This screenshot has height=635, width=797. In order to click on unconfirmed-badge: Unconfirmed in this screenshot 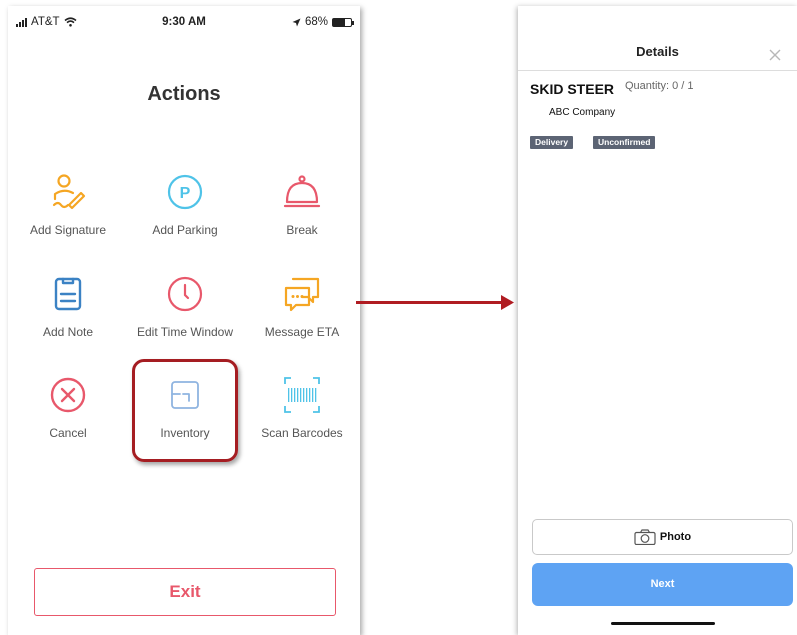, I will do `click(624, 142)`.